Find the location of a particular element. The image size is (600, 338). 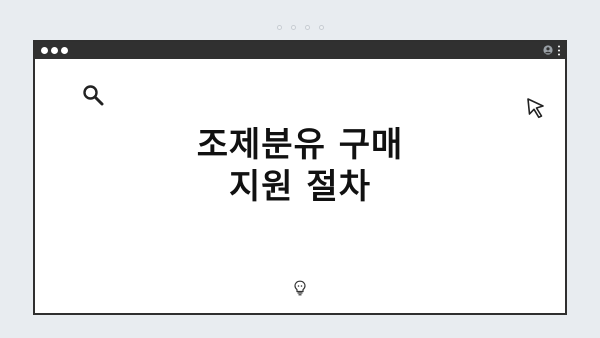

search-icon is located at coordinates (93, 95).